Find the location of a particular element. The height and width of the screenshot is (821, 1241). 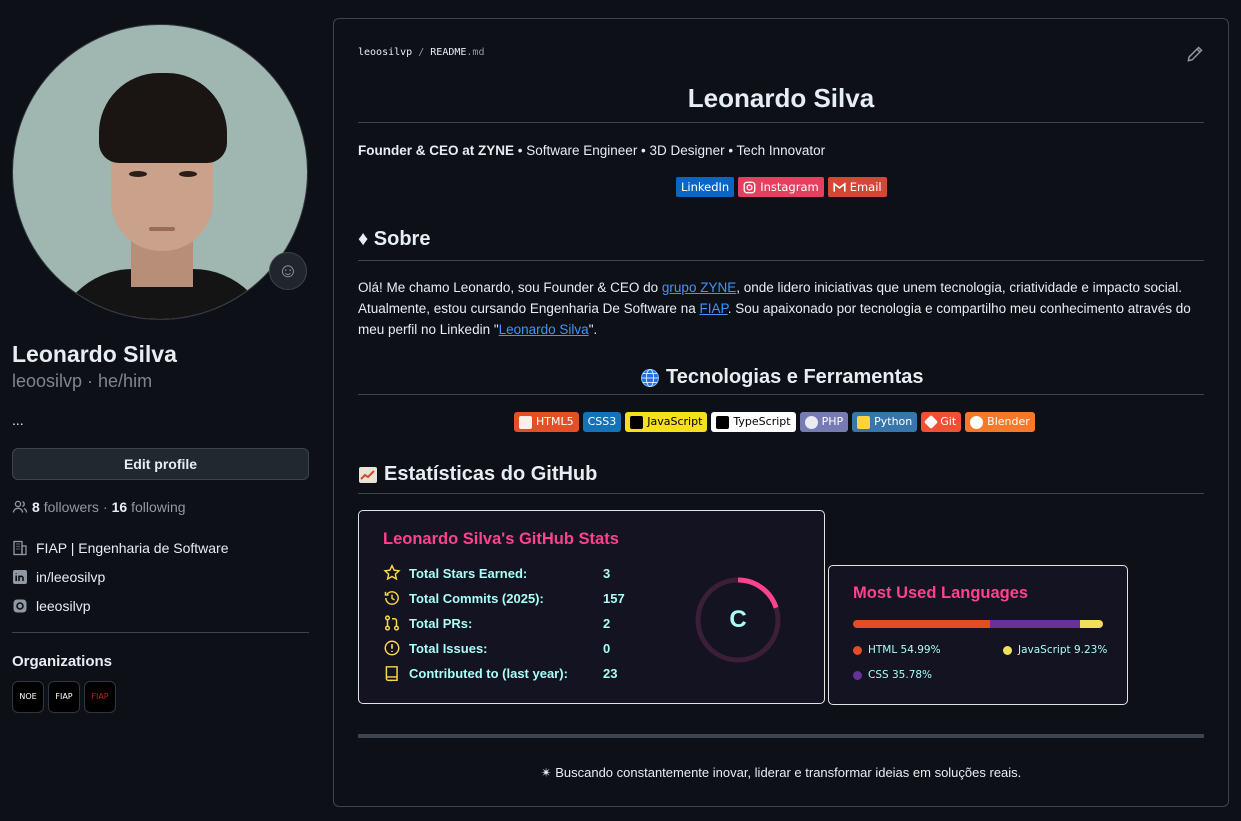

readme-title: Leonardo Silva is located at coordinates (781, 98).